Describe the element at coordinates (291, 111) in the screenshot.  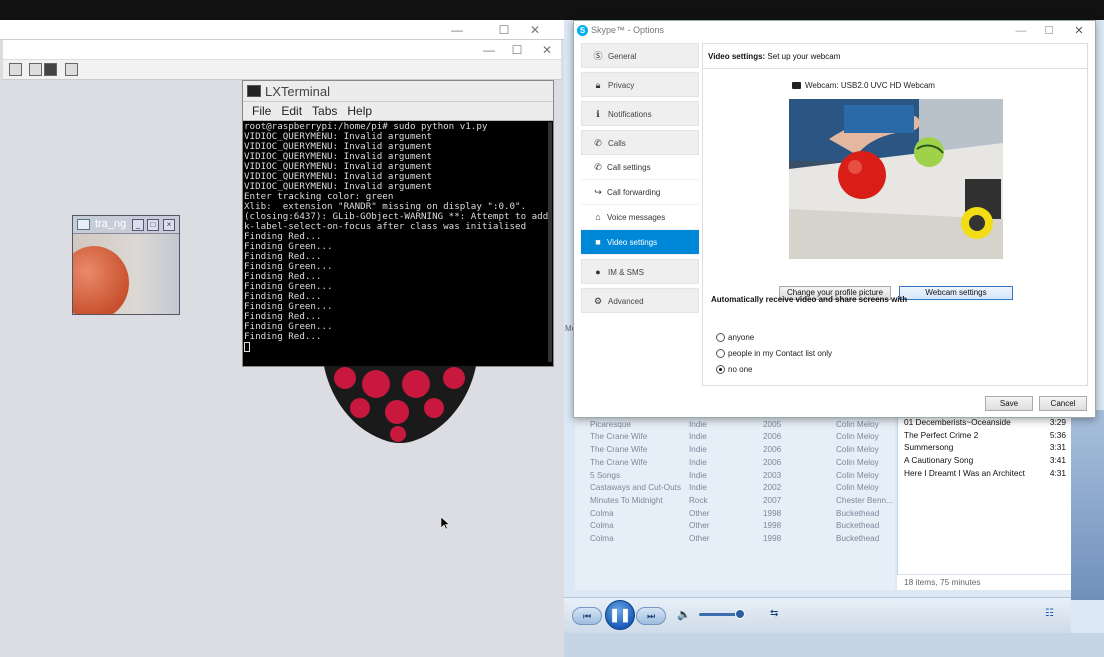
I see `menu-edit: Edit` at that location.